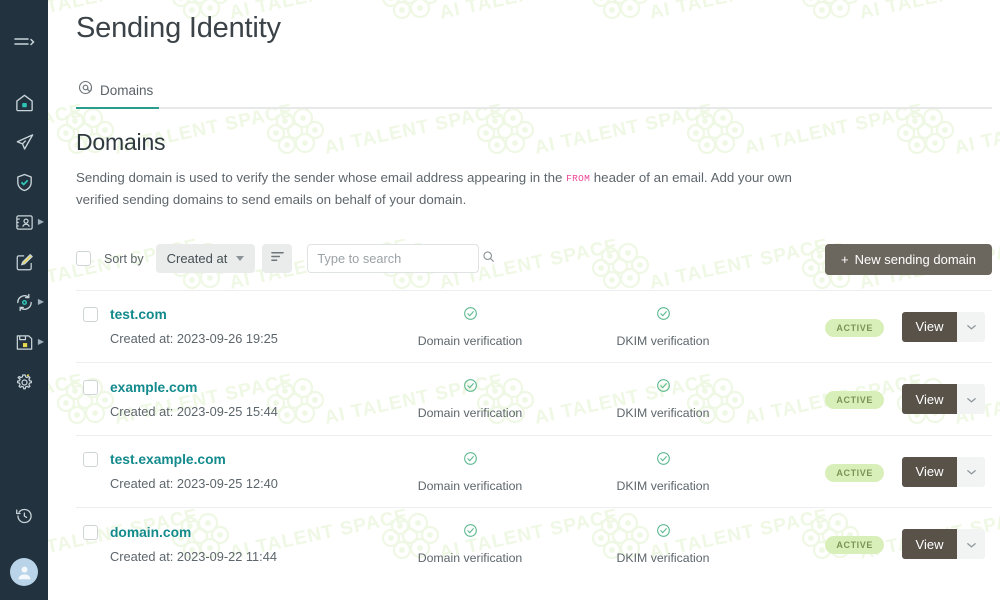 The width and height of the screenshot is (1000, 600). I want to click on gear-icon, so click(24, 382).